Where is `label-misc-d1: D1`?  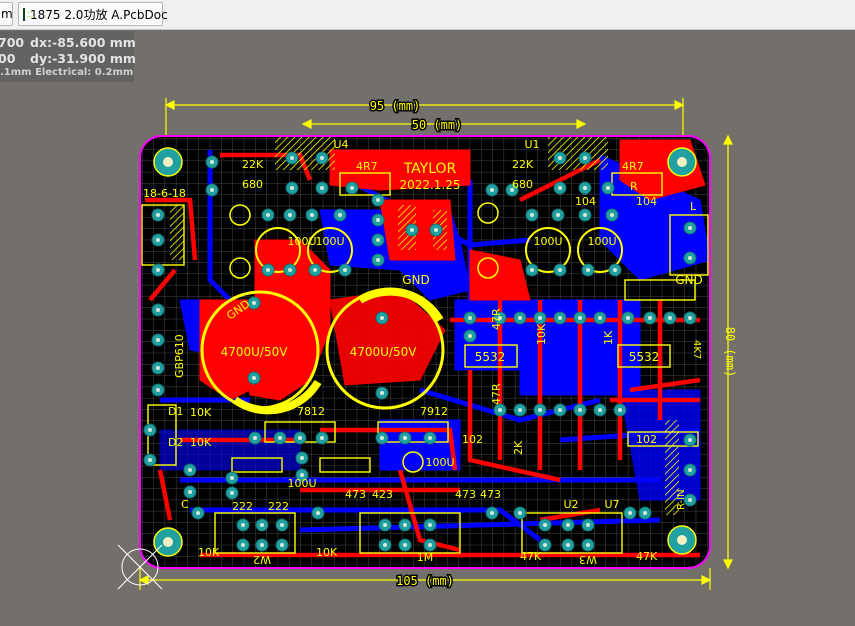
label-misc-d1: D1 is located at coordinates (175, 411).